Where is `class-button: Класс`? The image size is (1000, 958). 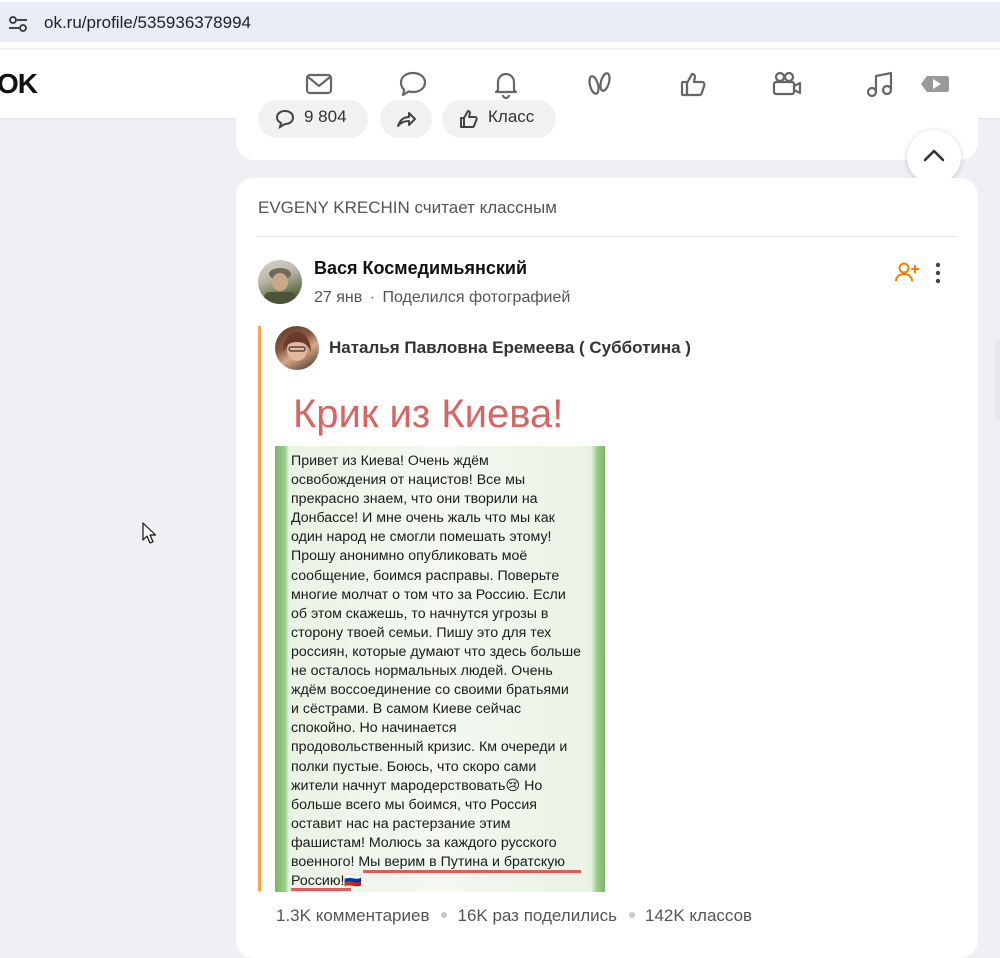
class-button: Класс is located at coordinates (499, 119).